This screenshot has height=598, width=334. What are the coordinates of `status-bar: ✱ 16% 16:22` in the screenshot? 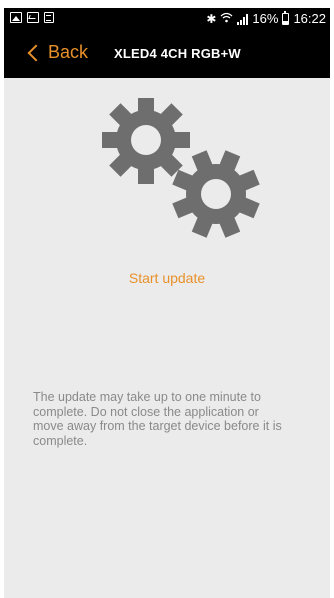 It's located at (167, 19).